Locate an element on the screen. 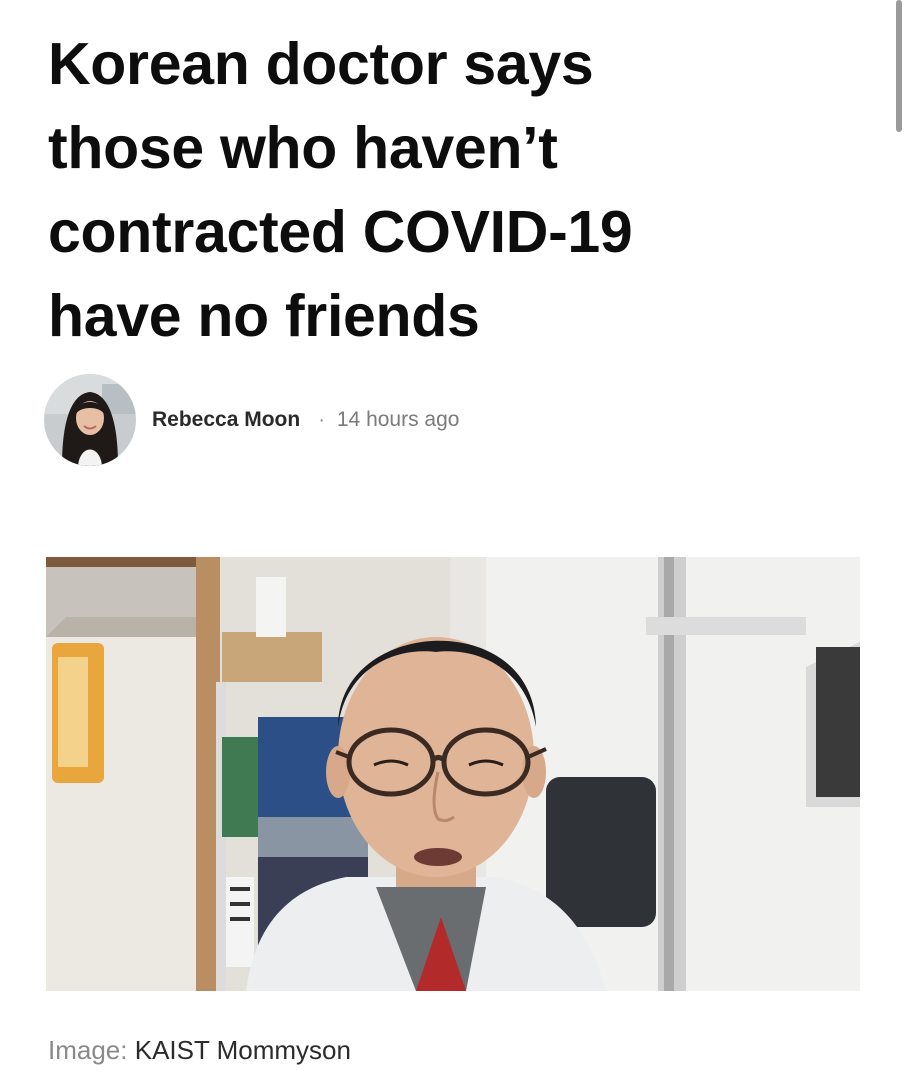 This screenshot has height=1074, width=906. author-avatar is located at coordinates (90, 420).